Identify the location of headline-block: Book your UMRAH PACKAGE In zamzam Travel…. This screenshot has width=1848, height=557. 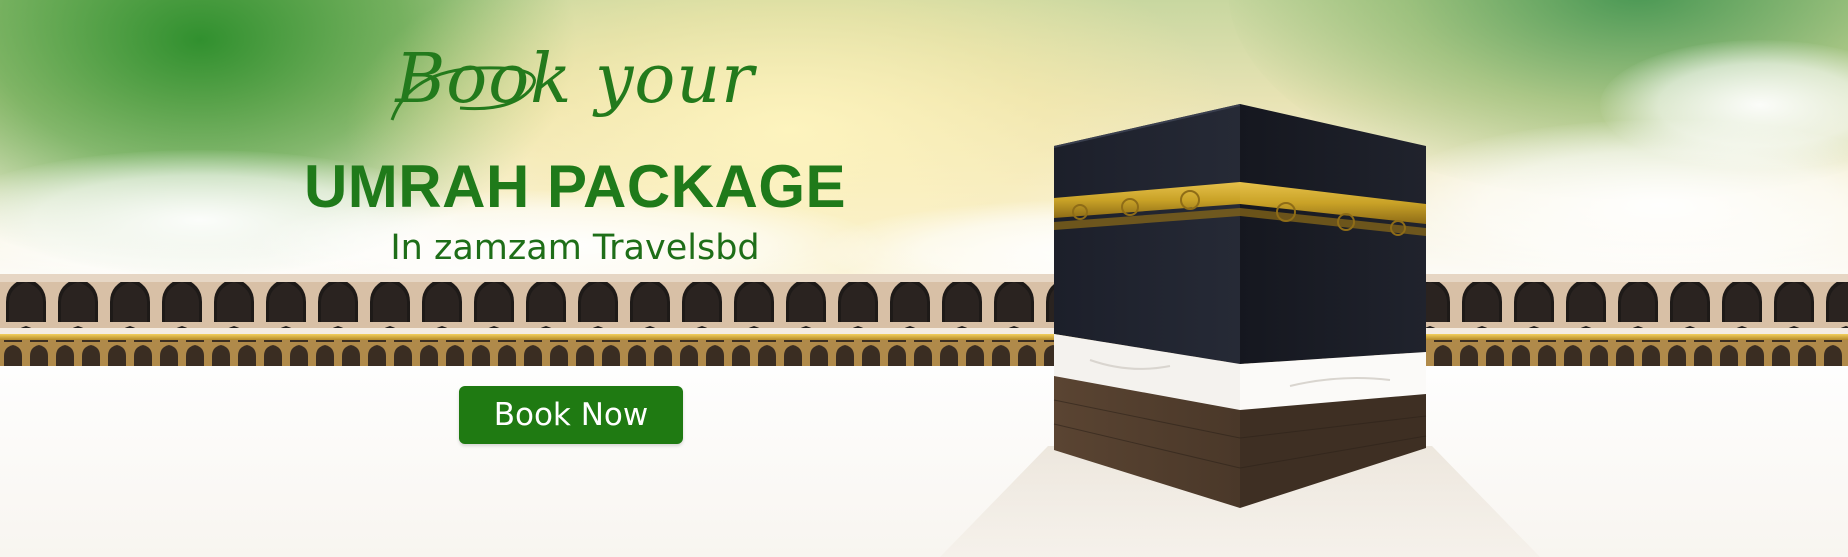
(575, 155).